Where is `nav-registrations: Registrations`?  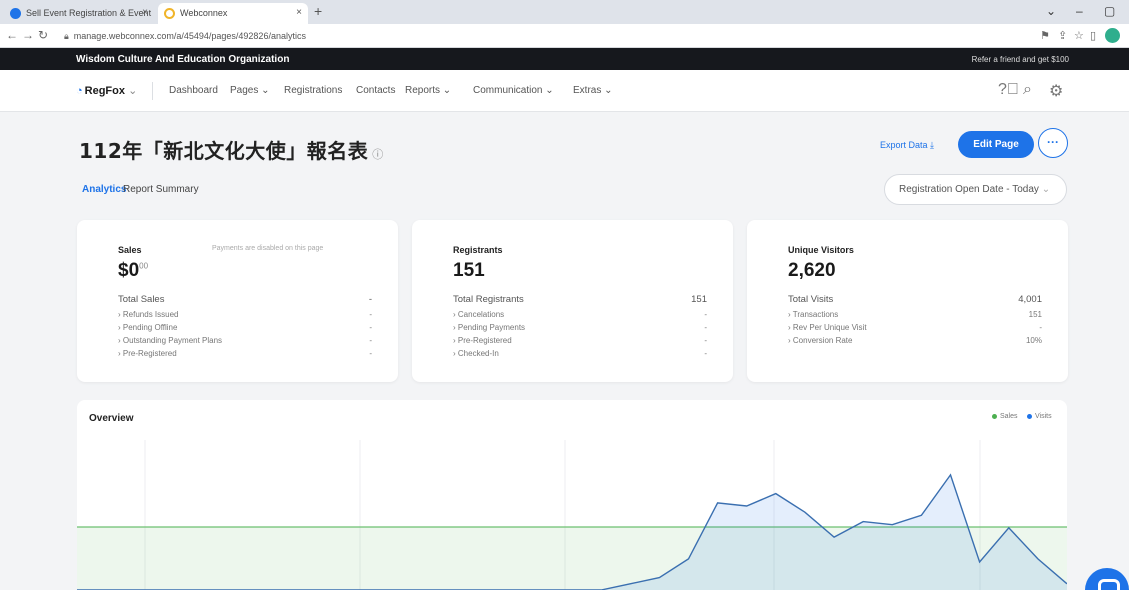
nav-registrations: Registrations is located at coordinates (313, 90).